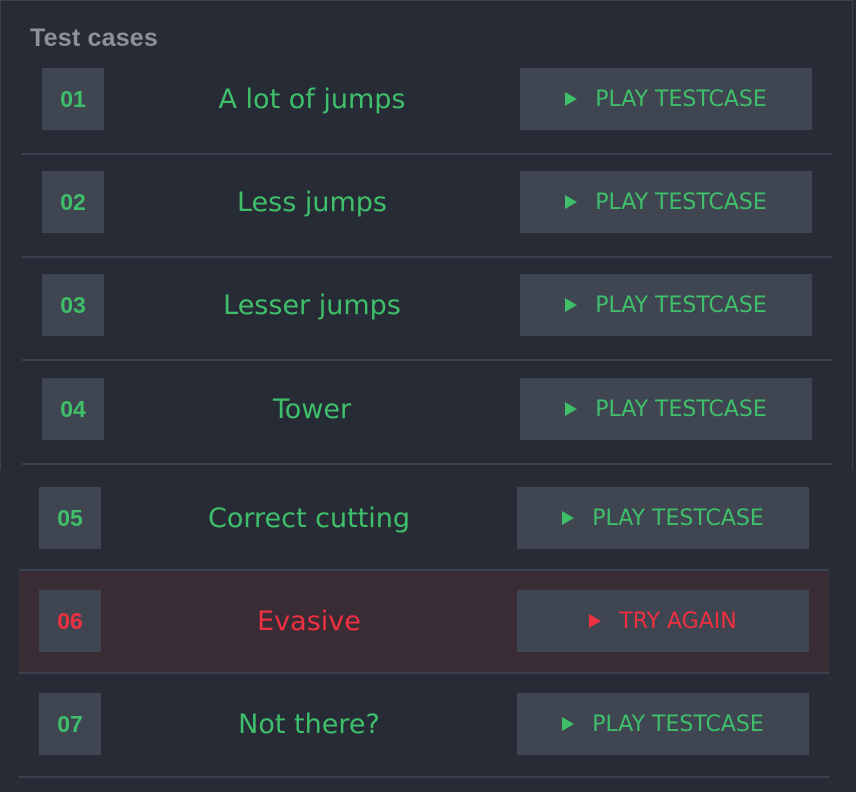 Image resolution: width=856 pixels, height=792 pixels. Describe the element at coordinates (73, 305) in the screenshot. I see `testcase-number: 03` at that location.